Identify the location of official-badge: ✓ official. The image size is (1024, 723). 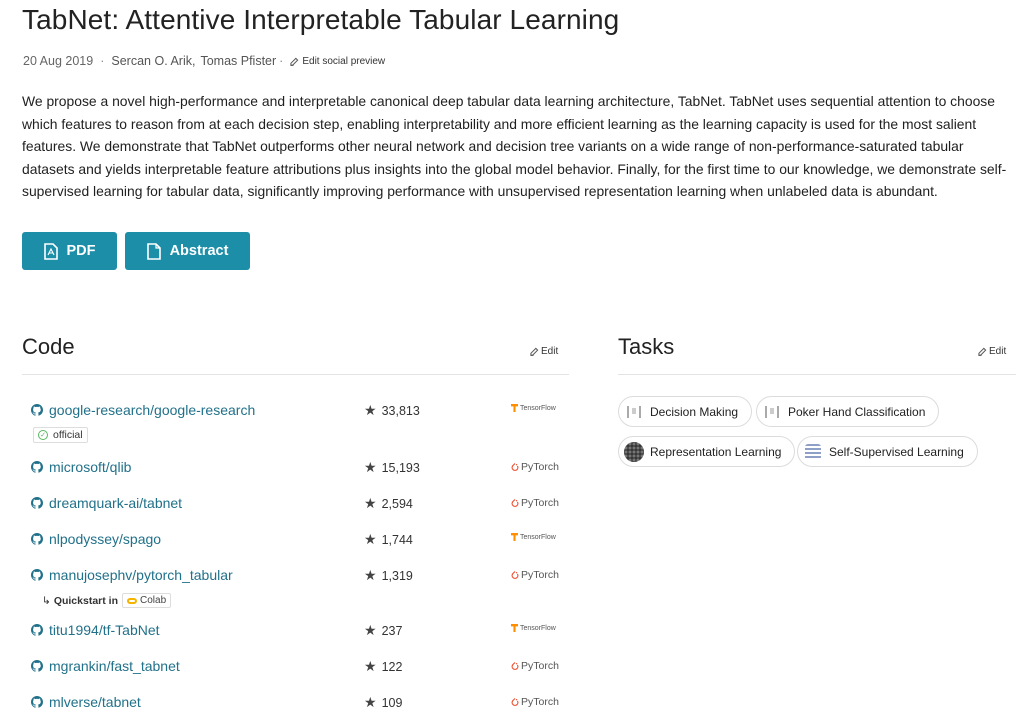
(60, 435).